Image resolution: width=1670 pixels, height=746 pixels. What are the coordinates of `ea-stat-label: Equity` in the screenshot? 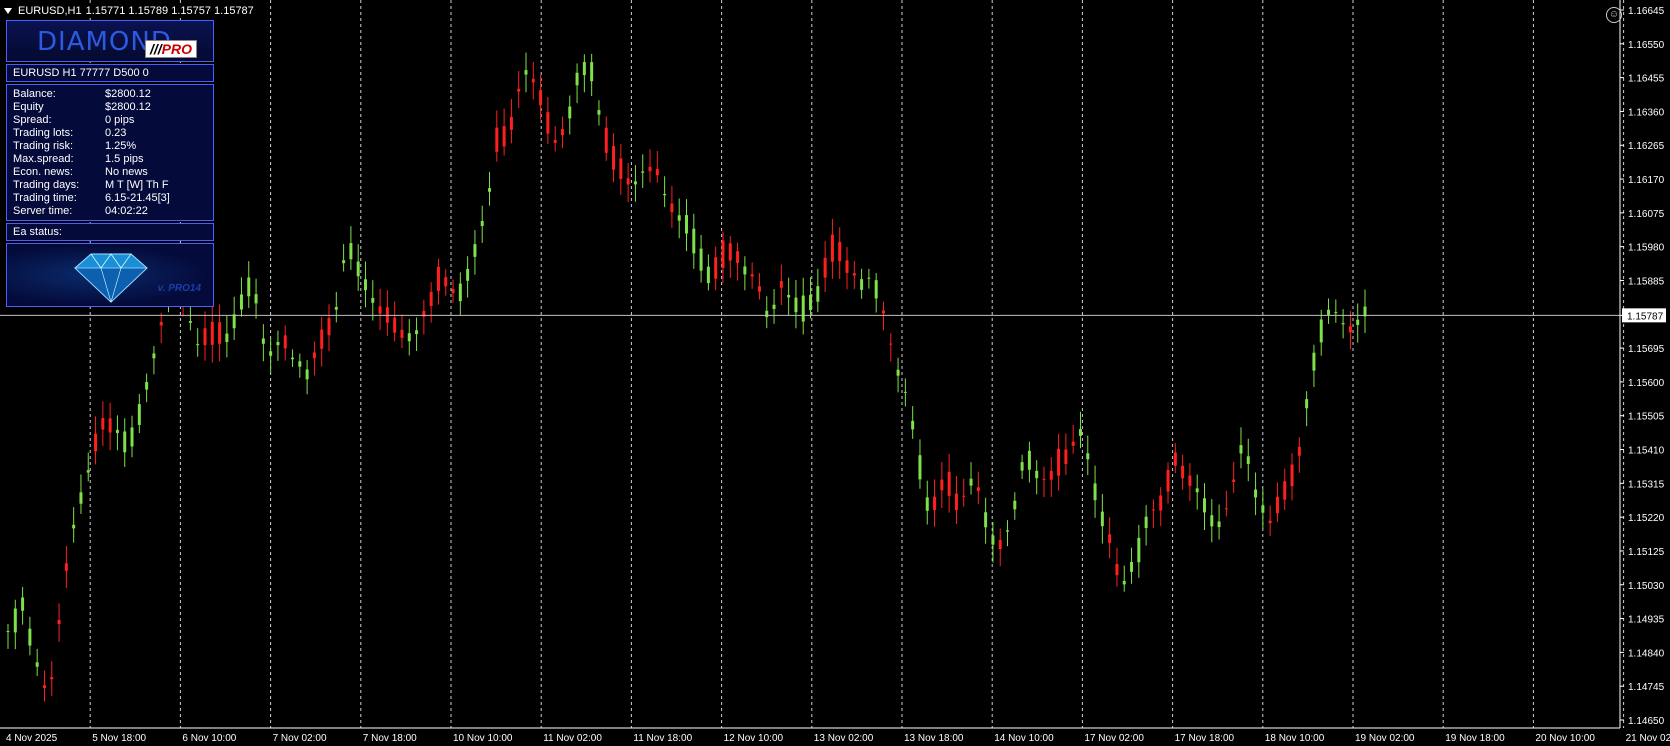 It's located at (28, 107).